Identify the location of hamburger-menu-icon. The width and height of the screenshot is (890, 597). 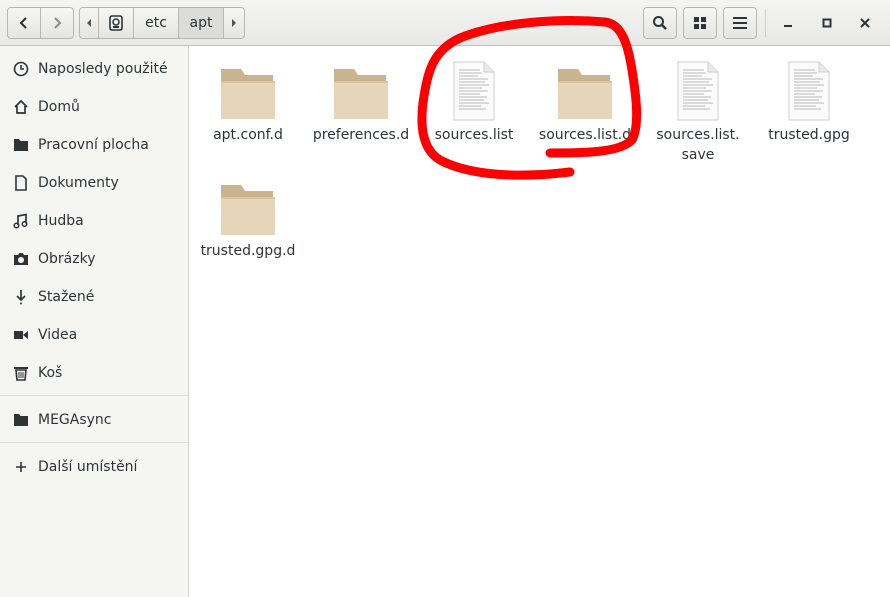
(740, 23).